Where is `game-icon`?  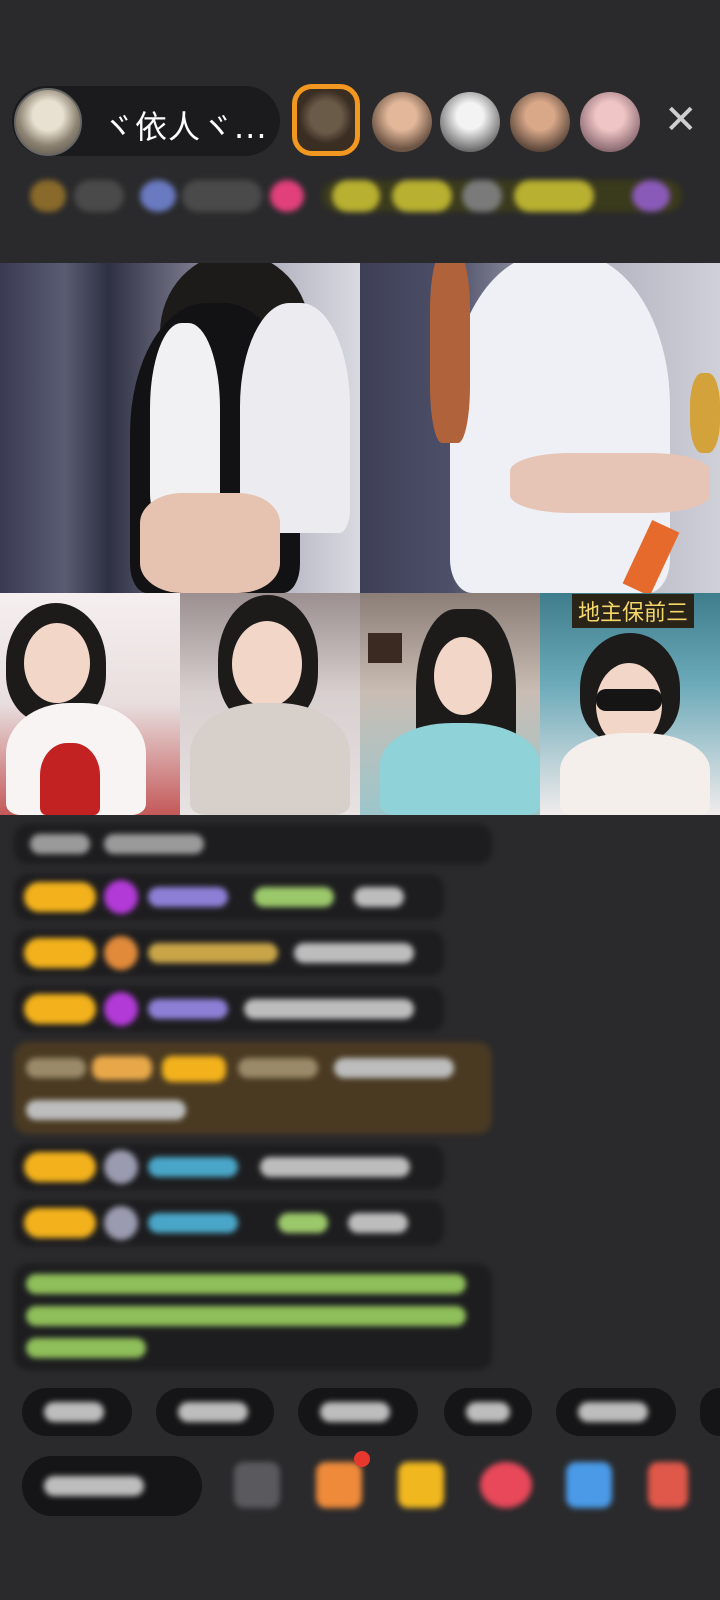
game-icon is located at coordinates (589, 1485).